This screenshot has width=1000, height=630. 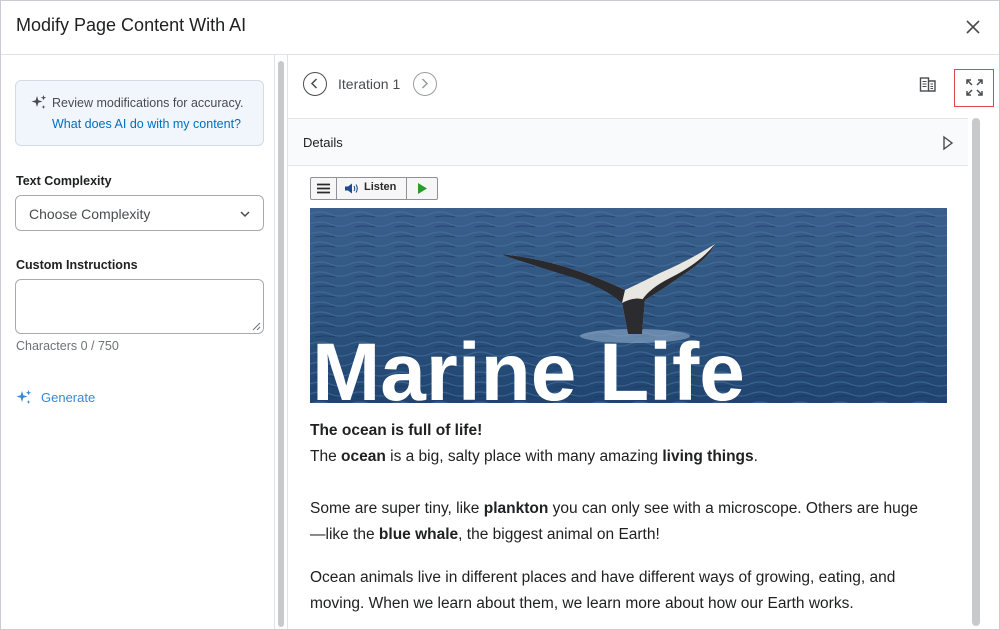 I want to click on p1-bold-living-things: living things, so click(x=708, y=456).